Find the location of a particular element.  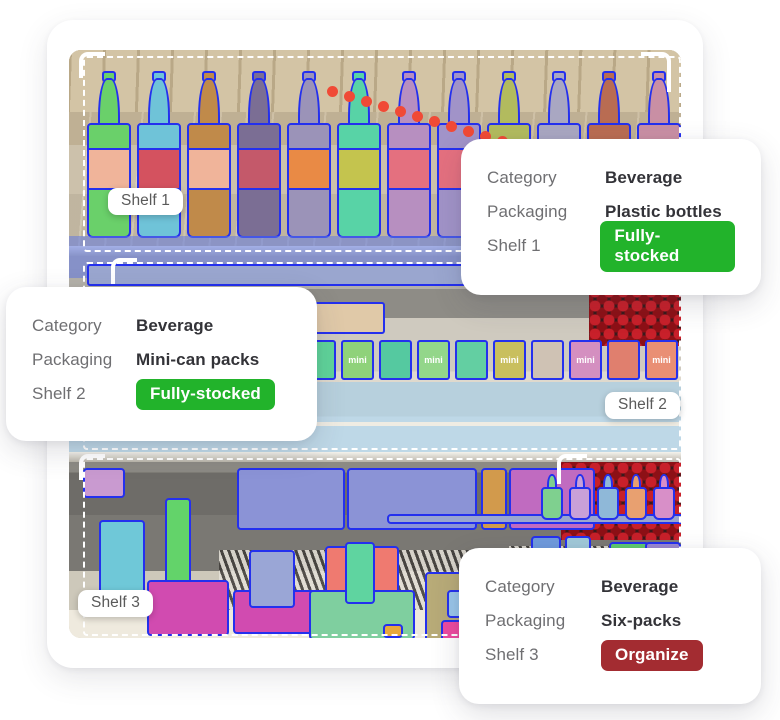

shelf-1-bracket-topleft is located at coordinates (92, 65).